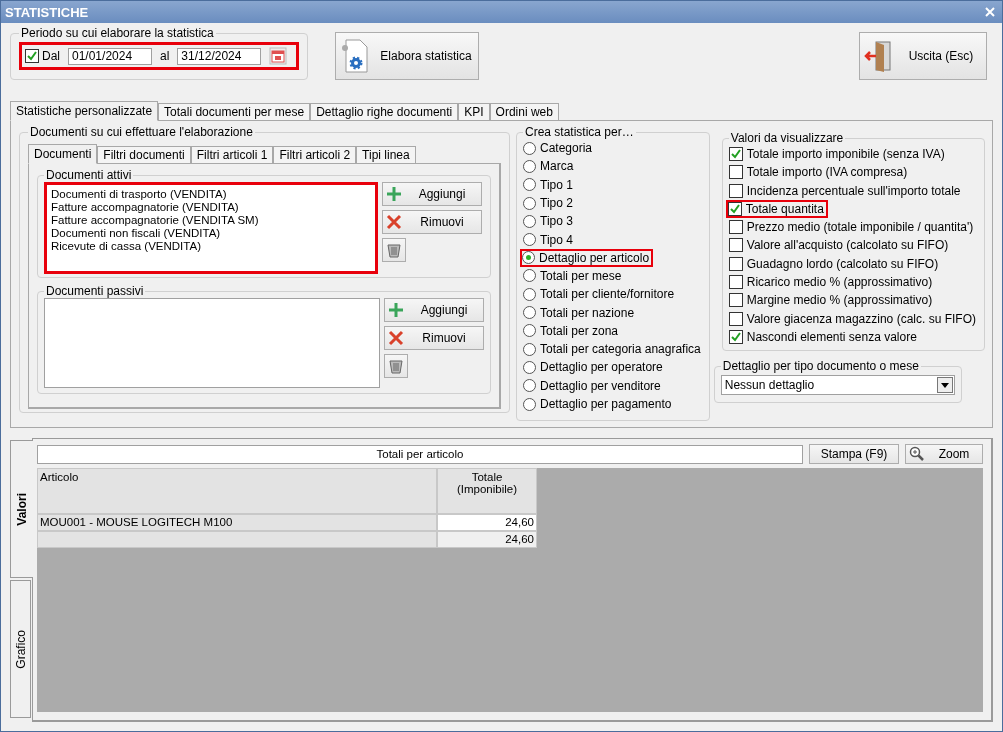 Image resolution: width=1003 pixels, height=732 pixels. Describe the element at coordinates (144, 155) in the screenshot. I see `tab: Filtri documenti` at that location.